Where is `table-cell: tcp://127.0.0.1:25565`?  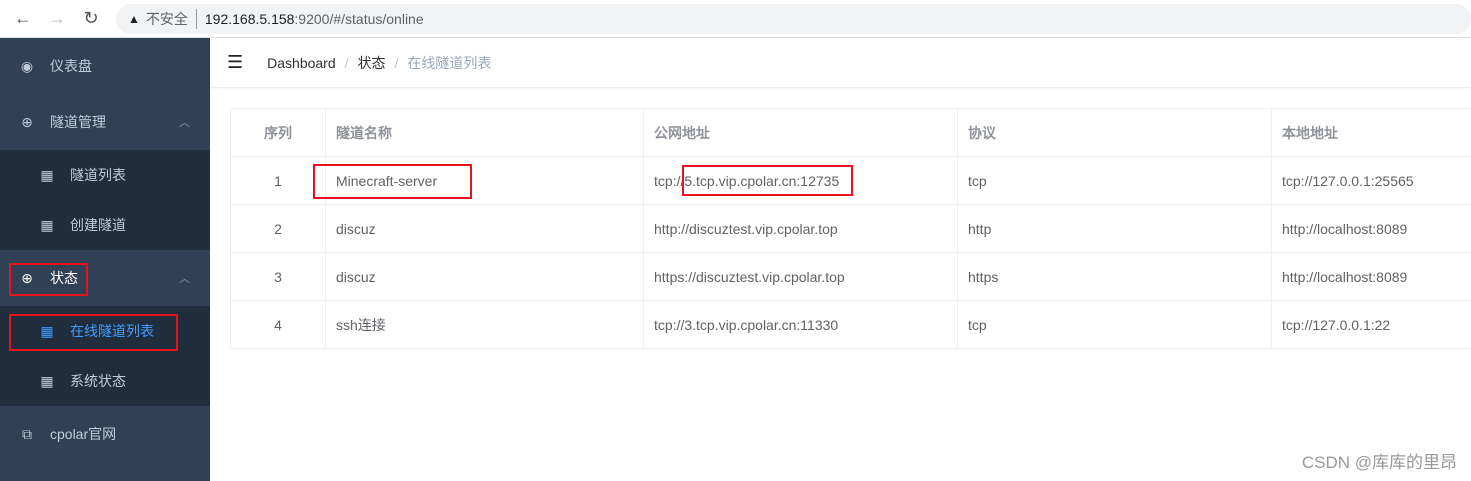
table-cell: tcp://127.0.0.1:25565 is located at coordinates (1371, 180).